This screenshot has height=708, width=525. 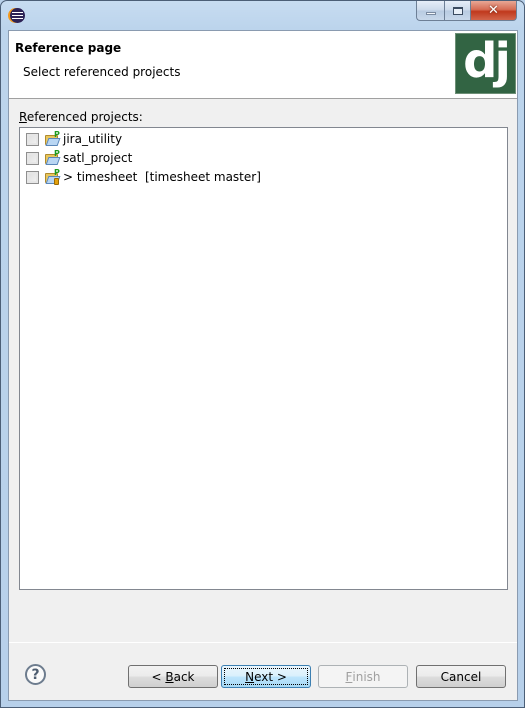 What do you see at coordinates (68, 48) in the screenshot?
I see `page-title: Reference page` at bounding box center [68, 48].